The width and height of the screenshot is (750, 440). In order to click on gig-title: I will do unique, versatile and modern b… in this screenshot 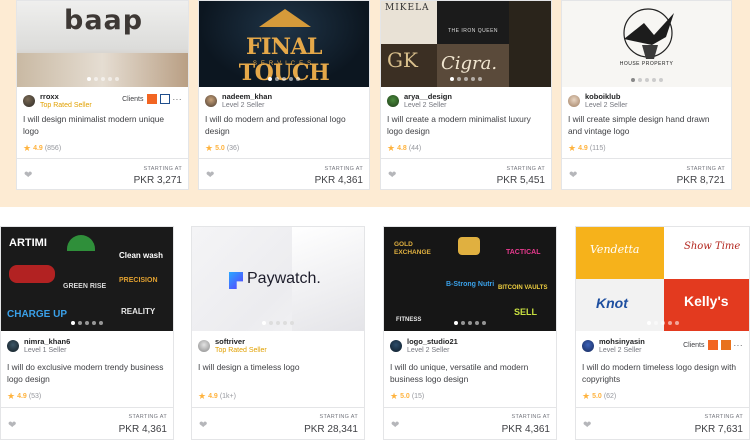, I will do `click(469, 373)`.